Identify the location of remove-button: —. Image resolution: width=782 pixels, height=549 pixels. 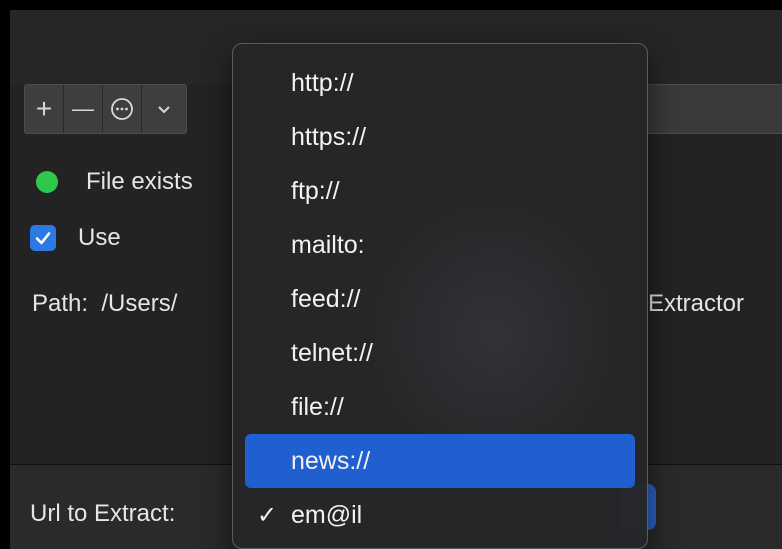
(83, 109).